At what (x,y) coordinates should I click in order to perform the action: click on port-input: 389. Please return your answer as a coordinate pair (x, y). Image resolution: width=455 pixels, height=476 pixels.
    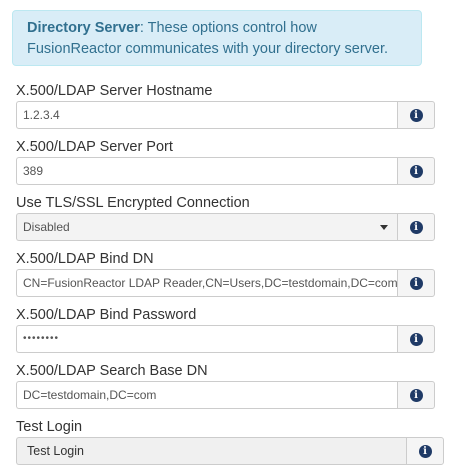
    Looking at the image, I should click on (206, 171).